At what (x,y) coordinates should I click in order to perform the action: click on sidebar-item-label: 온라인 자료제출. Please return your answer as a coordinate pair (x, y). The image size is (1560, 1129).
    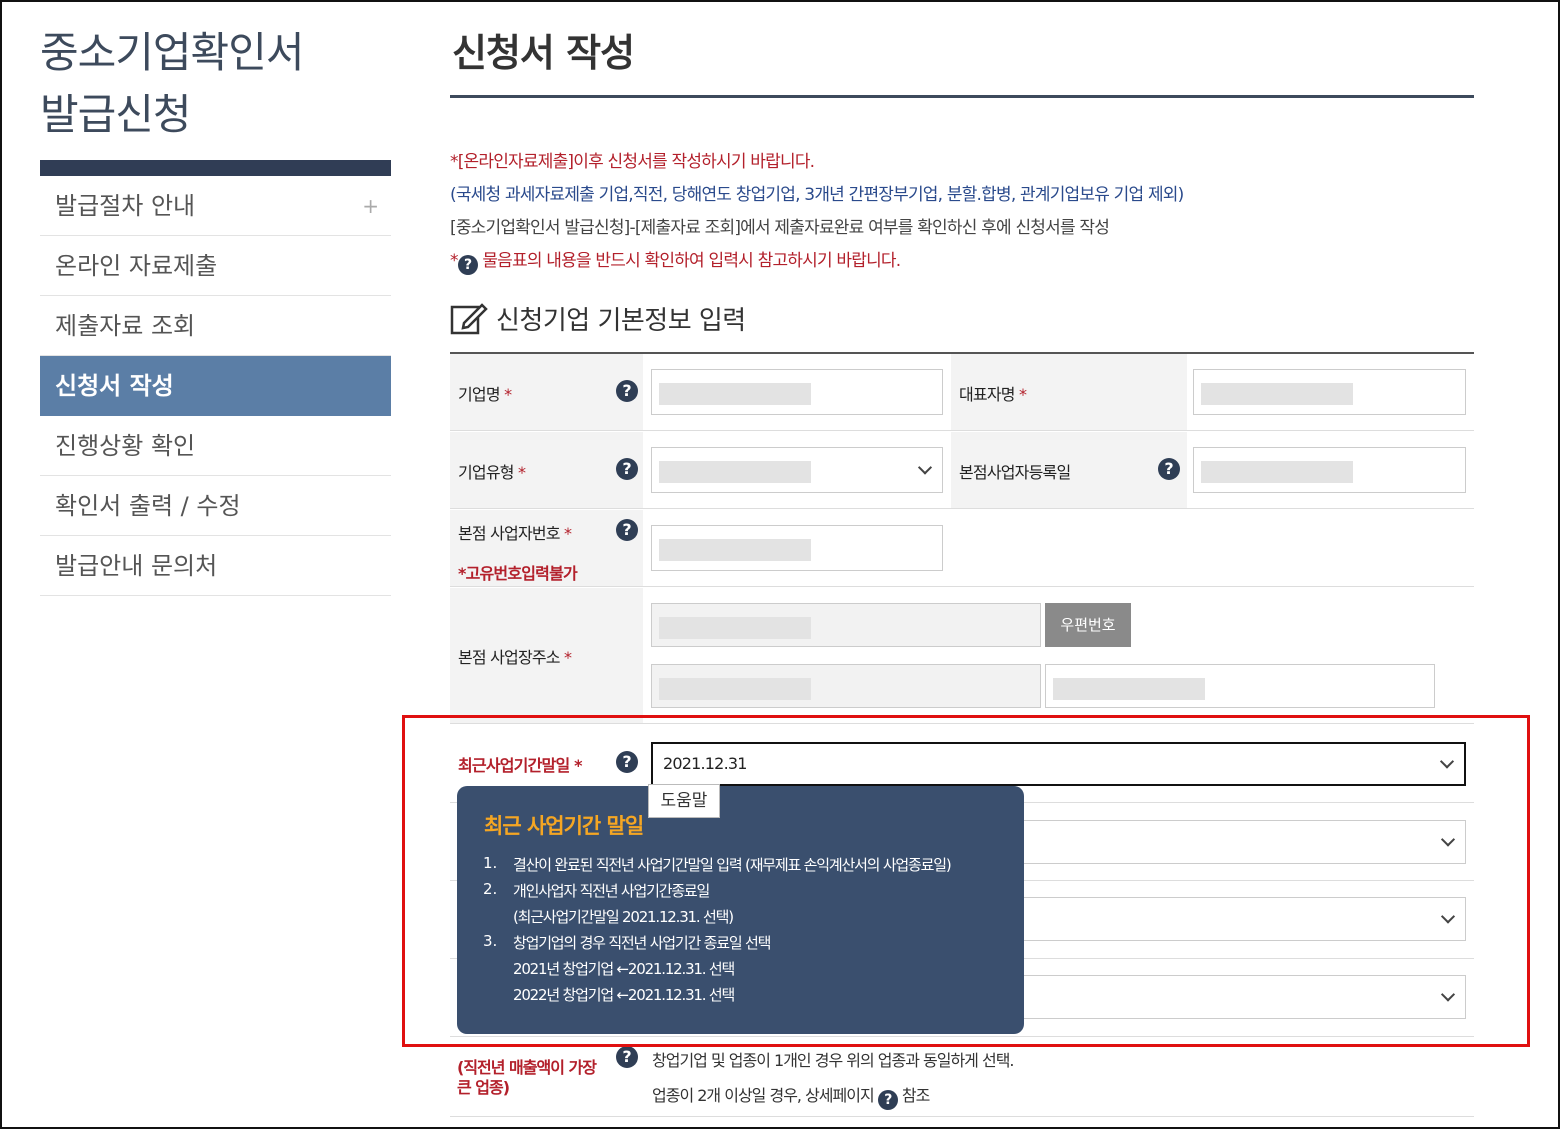
    Looking at the image, I should click on (136, 266).